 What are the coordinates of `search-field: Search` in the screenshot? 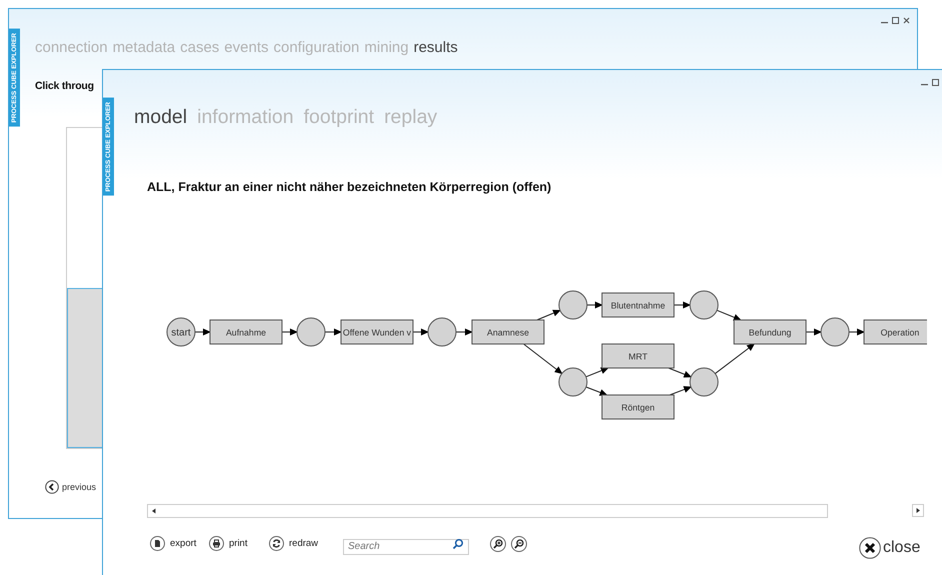 It's located at (406, 546).